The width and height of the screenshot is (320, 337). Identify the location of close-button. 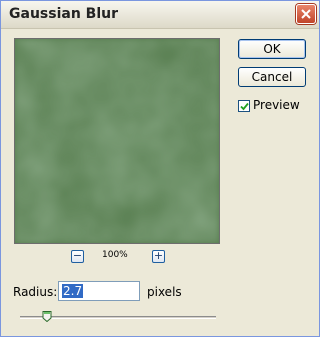
(306, 14).